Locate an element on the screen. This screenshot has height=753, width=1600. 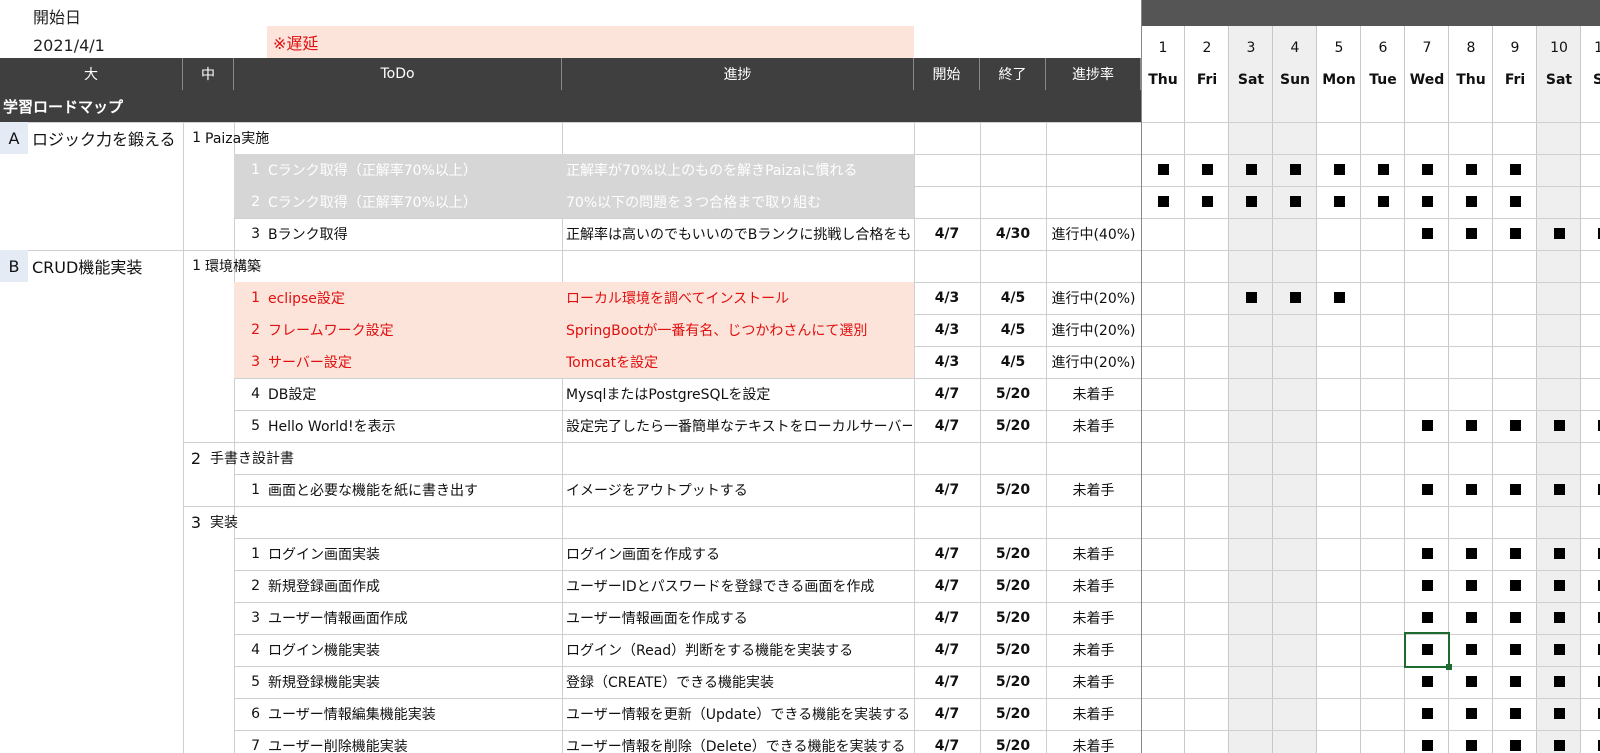
sub-number: 2 is located at coordinates (195, 458).